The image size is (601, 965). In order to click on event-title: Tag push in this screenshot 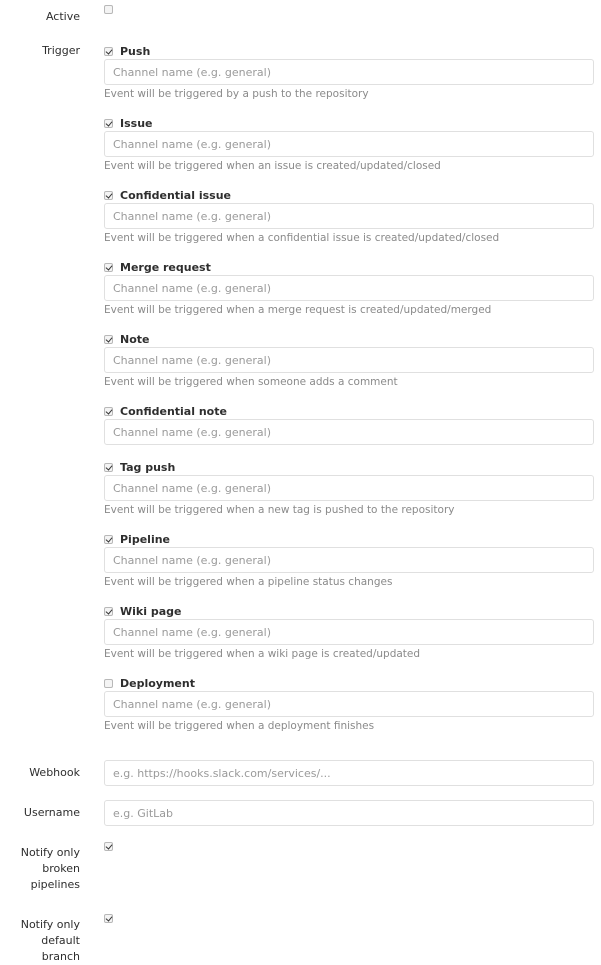, I will do `click(148, 467)`.